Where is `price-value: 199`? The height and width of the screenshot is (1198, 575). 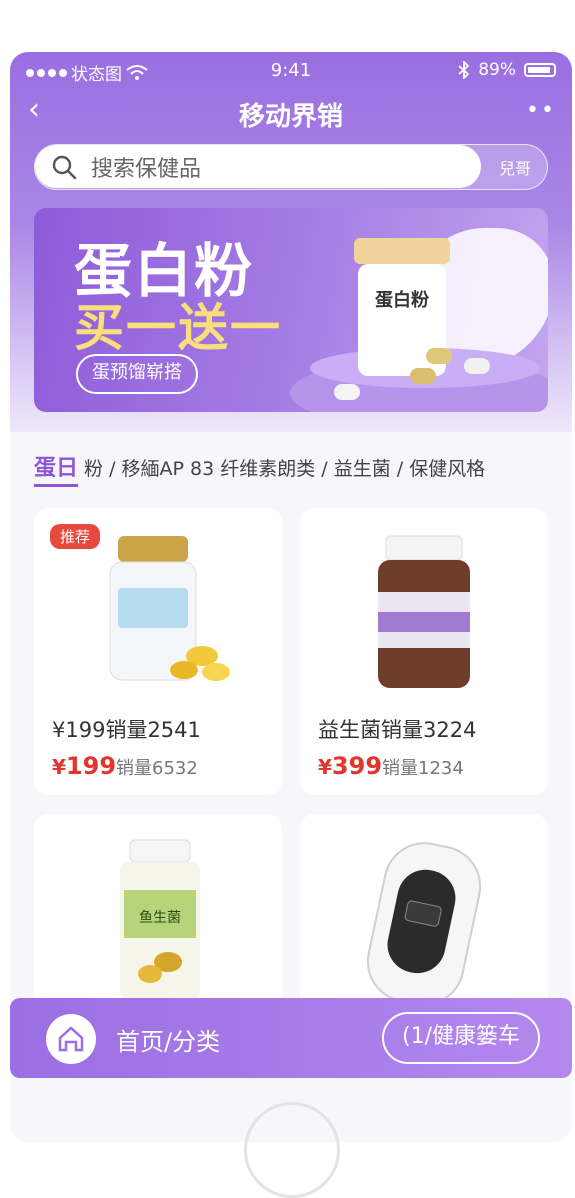
price-value: 199 is located at coordinates (91, 766).